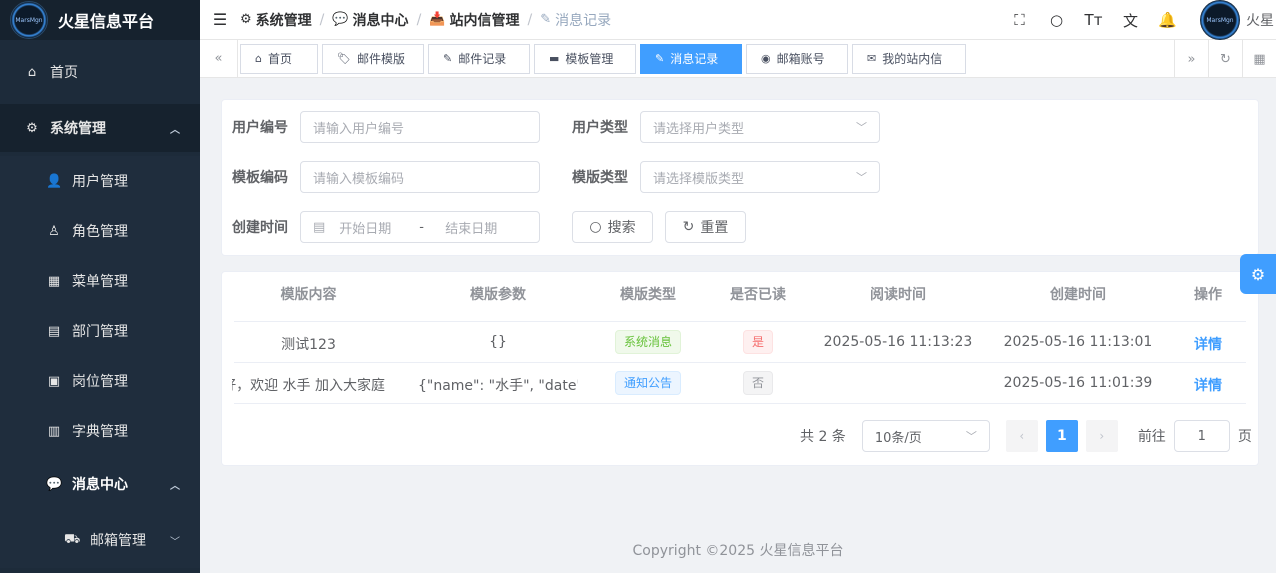  What do you see at coordinates (64, 73) in the screenshot?
I see `sidebar-item-label: 首页` at bounding box center [64, 73].